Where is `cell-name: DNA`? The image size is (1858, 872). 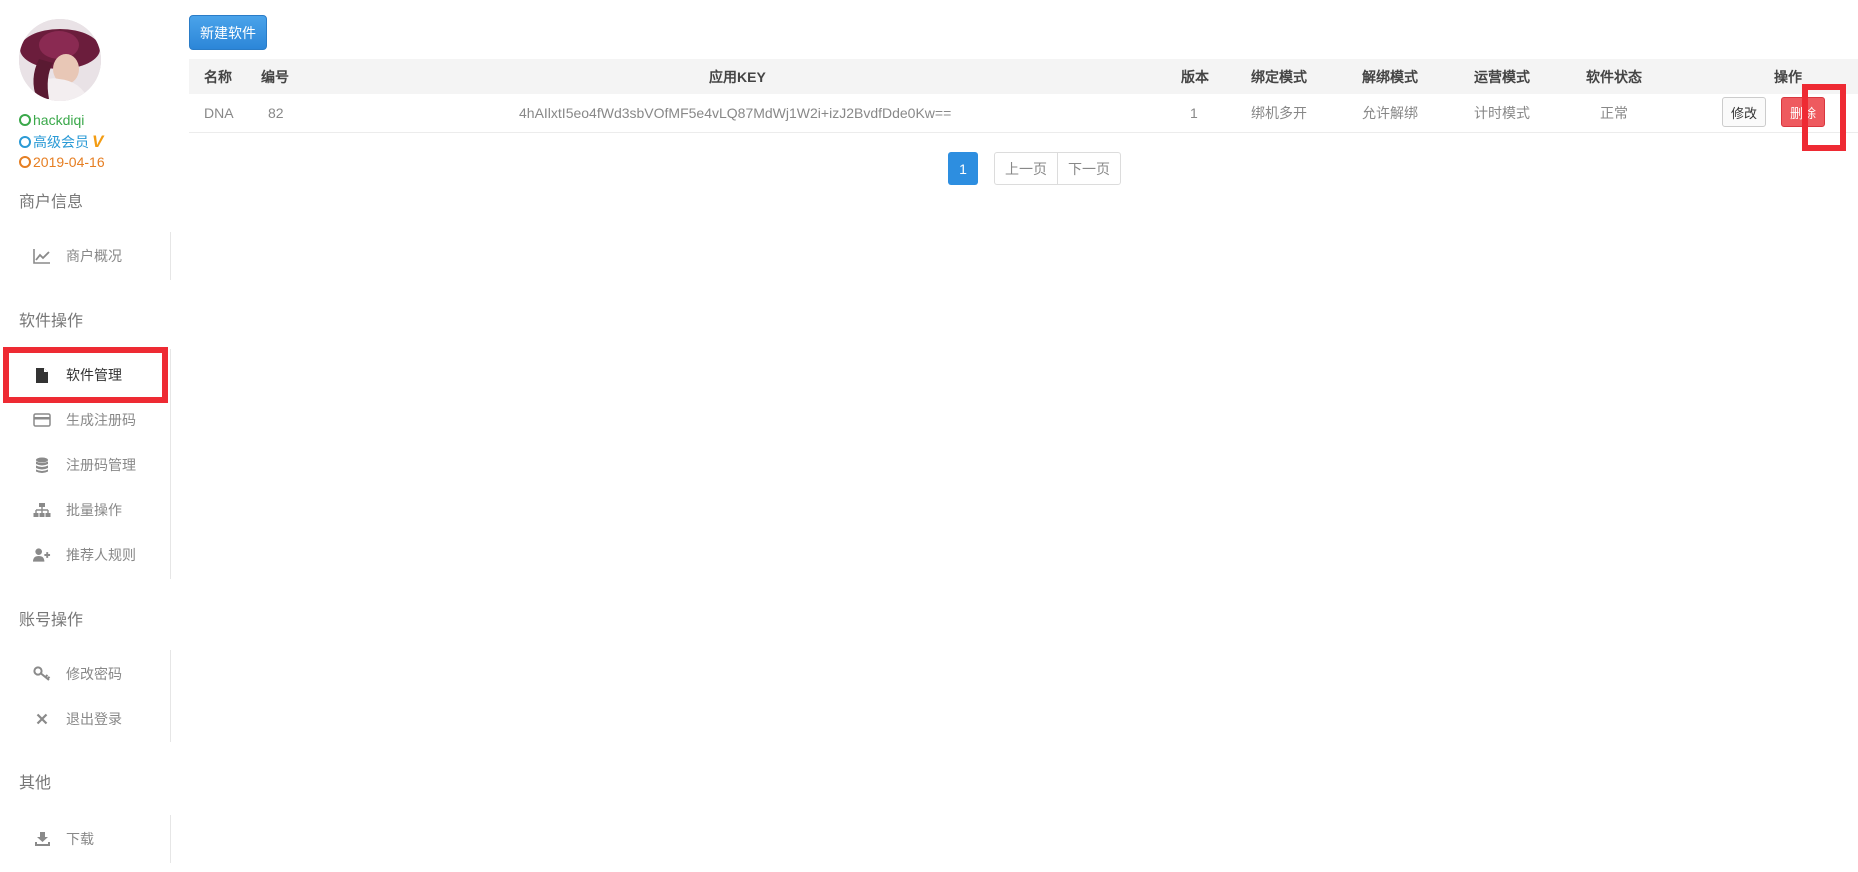 cell-name: DNA is located at coordinates (219, 113).